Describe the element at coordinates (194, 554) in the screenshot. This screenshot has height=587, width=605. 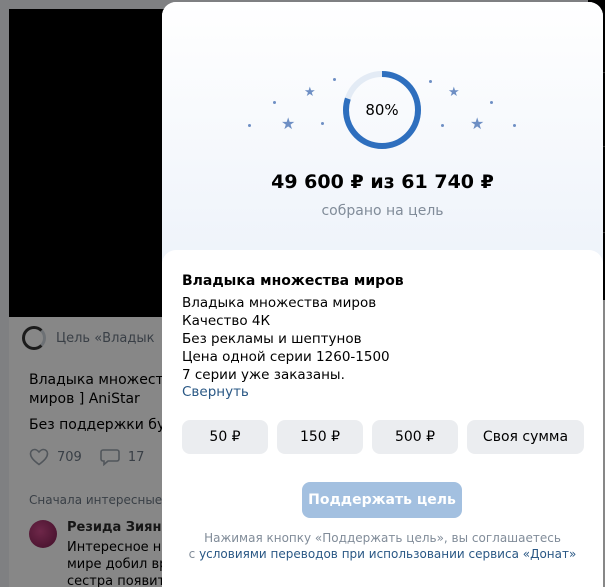
I see `legal-prefix: с` at that location.